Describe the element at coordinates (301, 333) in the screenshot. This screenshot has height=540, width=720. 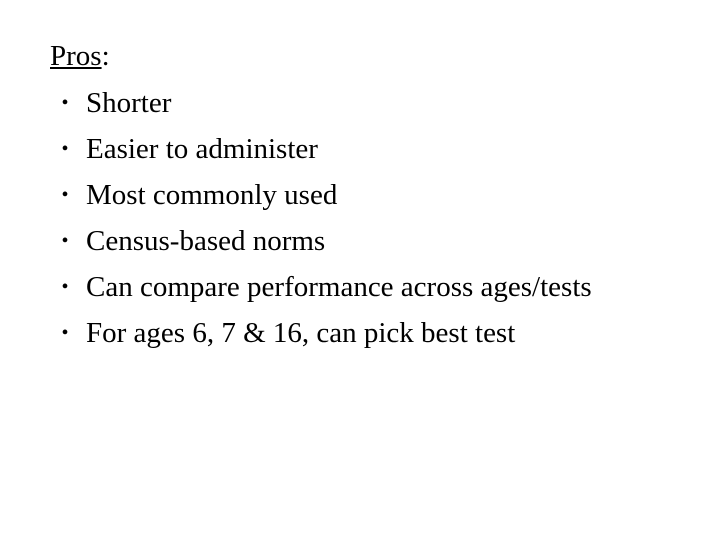
I see `list-item-label: For ages 6, 7 & 16, can pick best test` at that location.